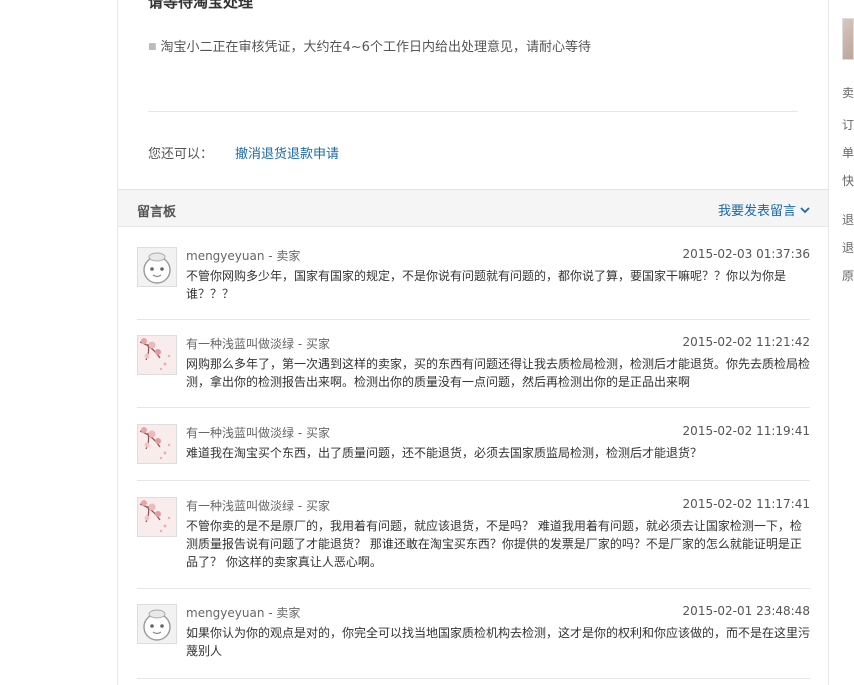 This screenshot has height=685, width=854. What do you see at coordinates (746, 342) in the screenshot?
I see `message-time: 2015-02-02 11:21:42` at bounding box center [746, 342].